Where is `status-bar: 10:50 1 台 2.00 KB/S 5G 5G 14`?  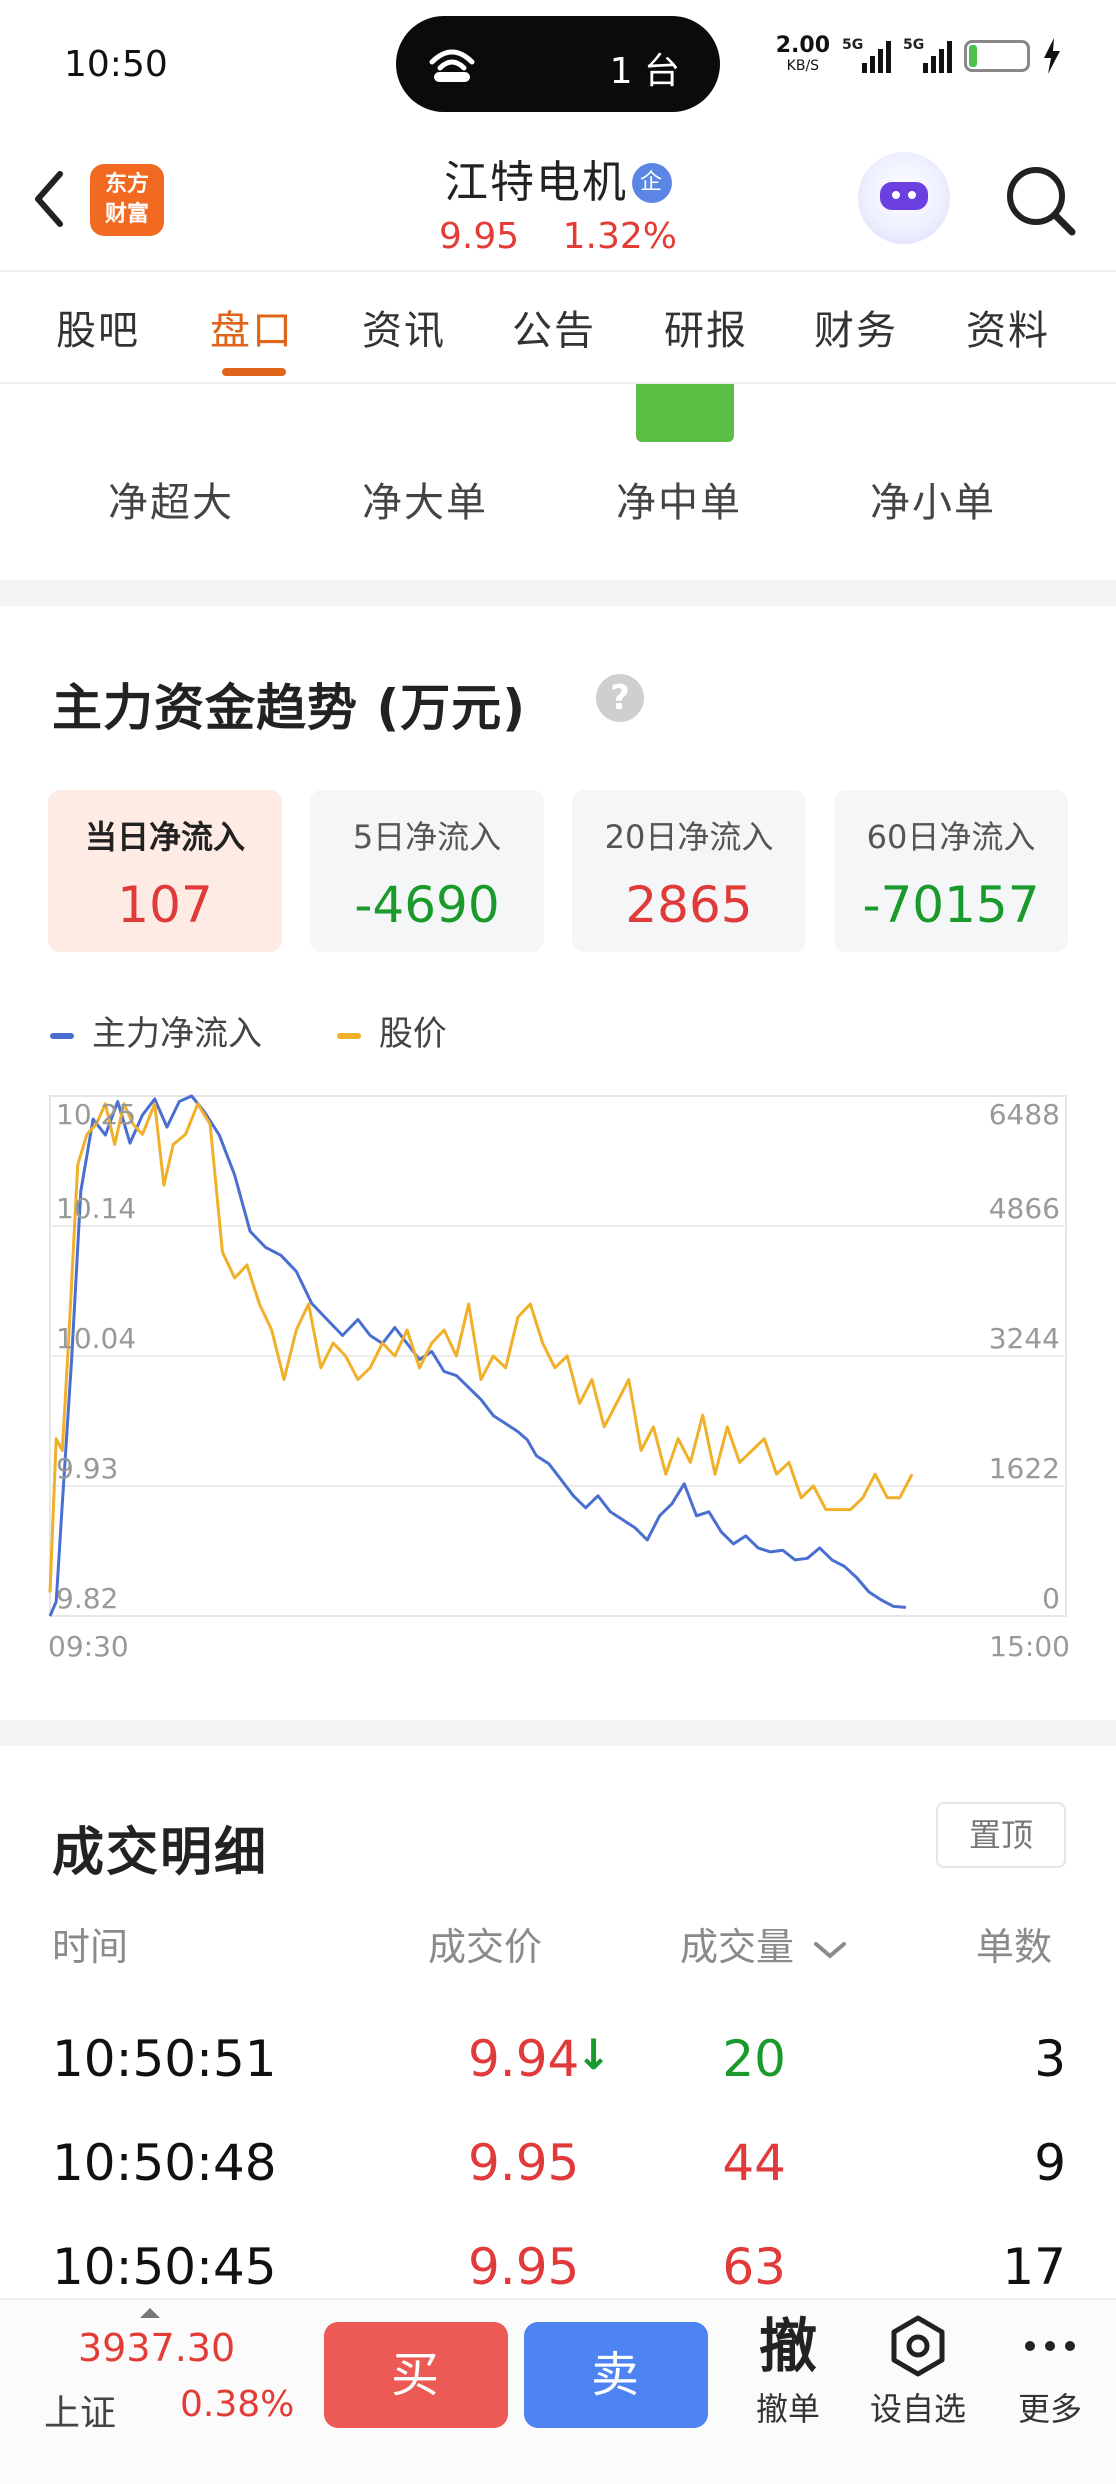 status-bar: 10:50 1 台 2.00 KB/S 5G 5G 14 is located at coordinates (558, 65).